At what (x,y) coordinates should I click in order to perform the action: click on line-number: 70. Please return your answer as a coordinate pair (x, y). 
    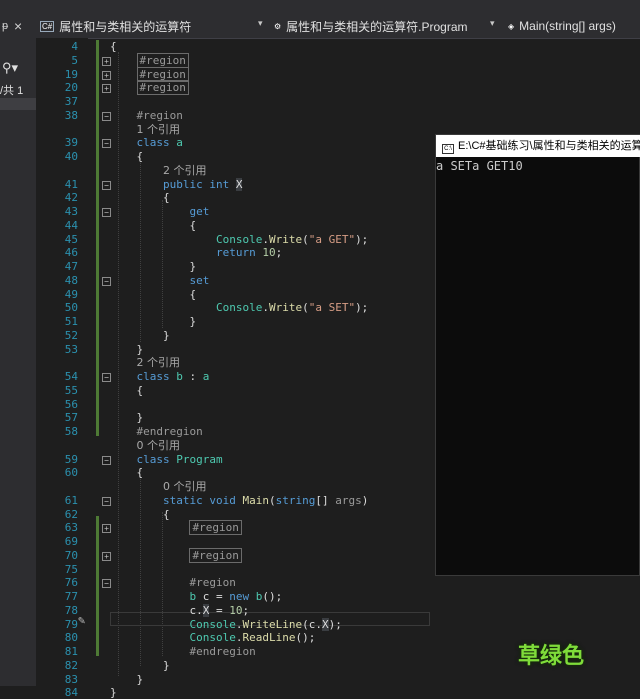
    Looking at the image, I should click on (71, 555).